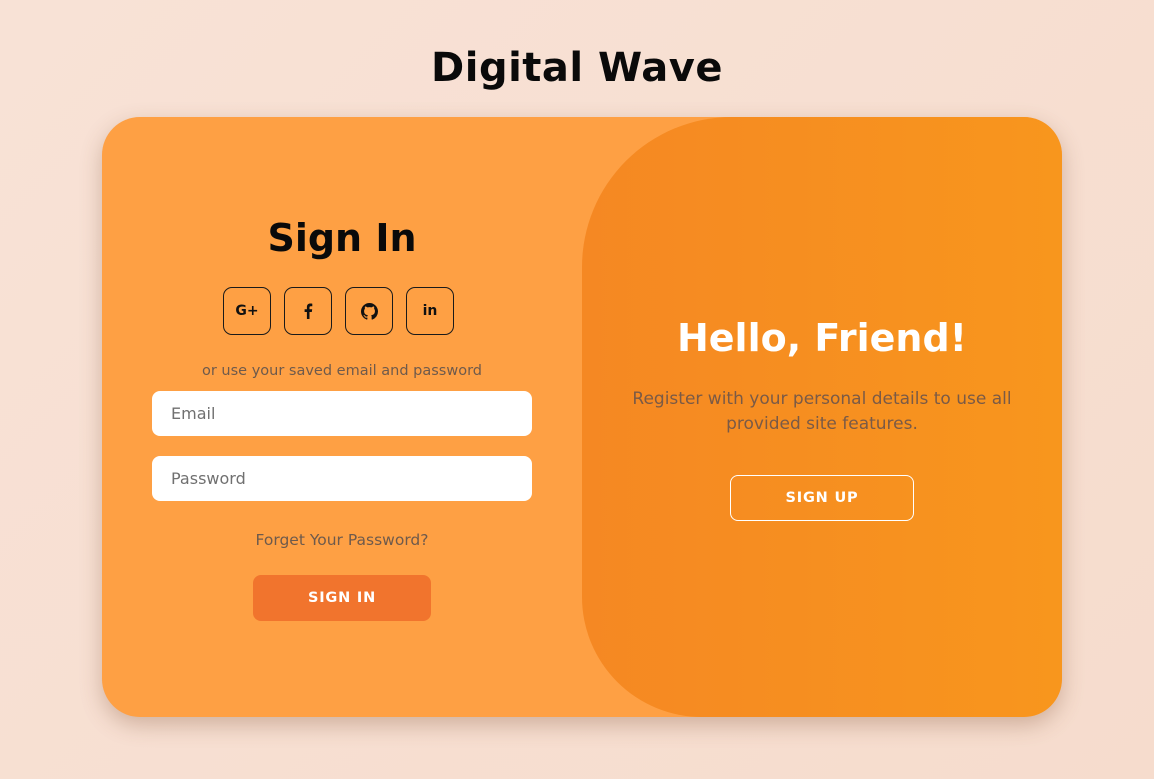 This screenshot has height=779, width=1154. What do you see at coordinates (342, 413) in the screenshot?
I see `email-field` at bounding box center [342, 413].